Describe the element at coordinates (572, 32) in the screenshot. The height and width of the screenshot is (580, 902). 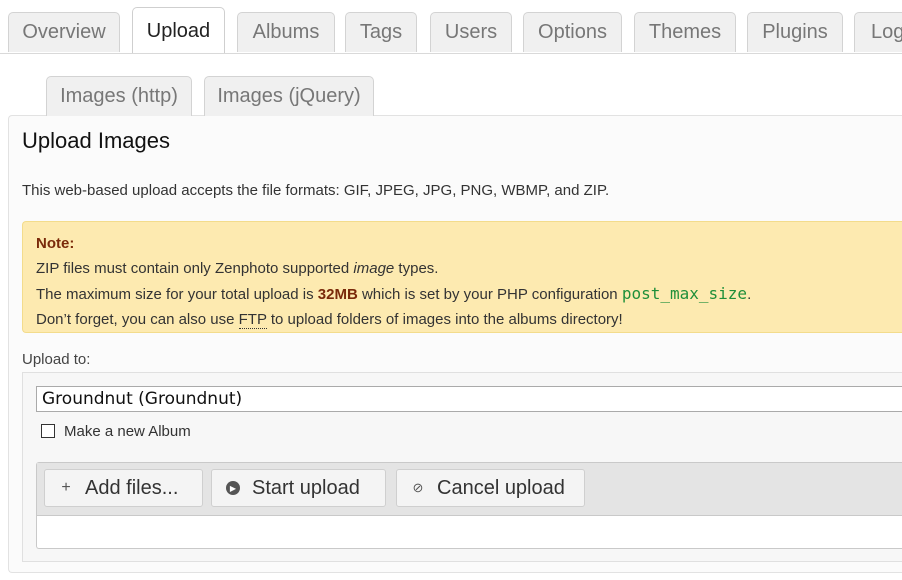
I see `tab-options: Options` at that location.